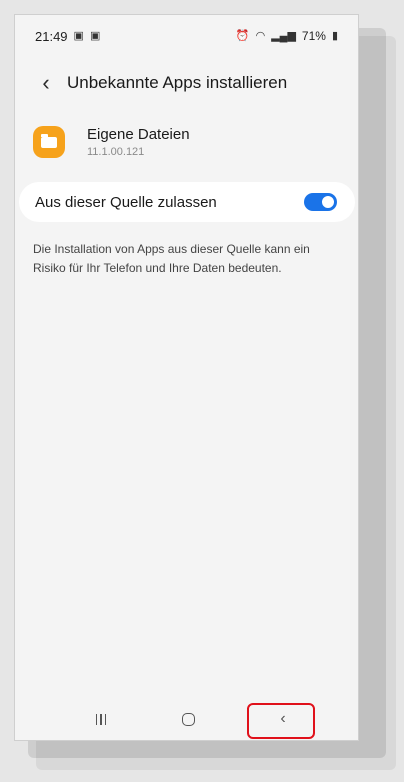 The height and width of the screenshot is (782, 404). I want to click on recent-apps-icon, so click(101, 719).